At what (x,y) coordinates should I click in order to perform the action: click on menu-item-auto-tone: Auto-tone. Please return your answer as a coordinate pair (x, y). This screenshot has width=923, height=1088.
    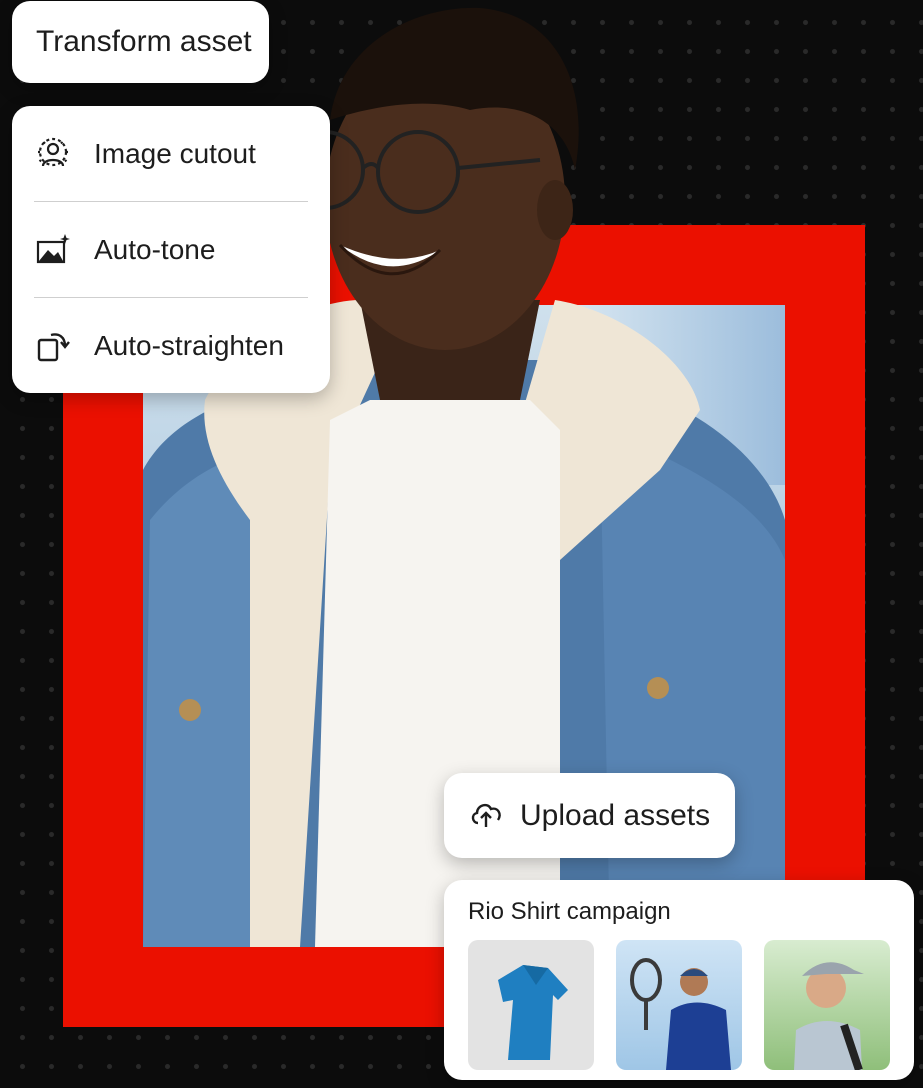
    Looking at the image, I should click on (171, 249).